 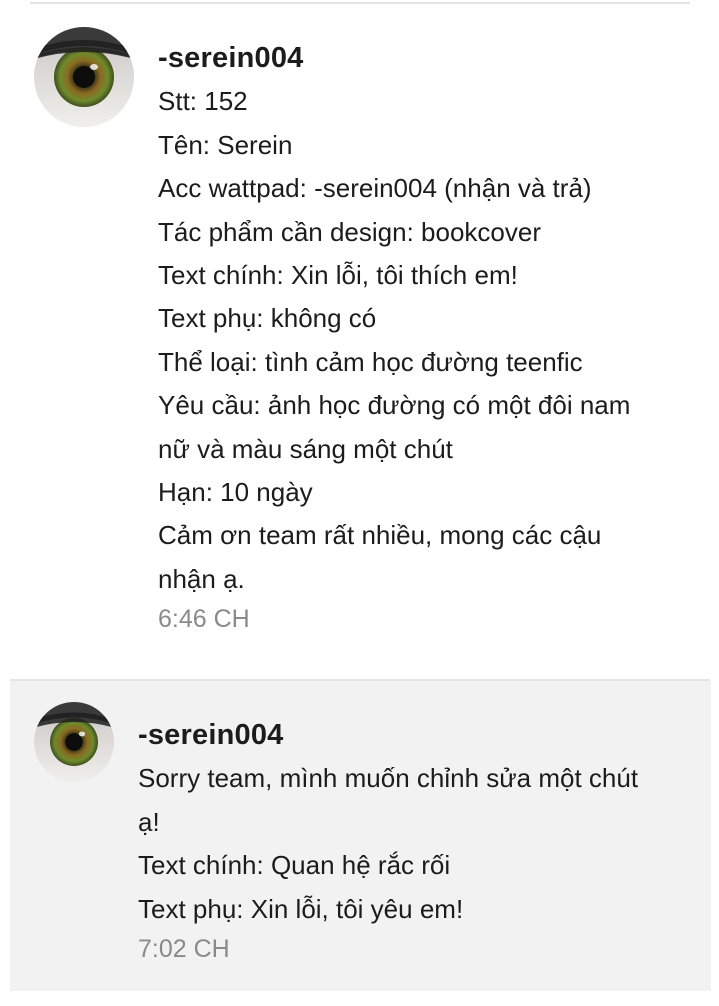 I want to click on comment-timestamp: 7:02 CH, so click(x=184, y=949).